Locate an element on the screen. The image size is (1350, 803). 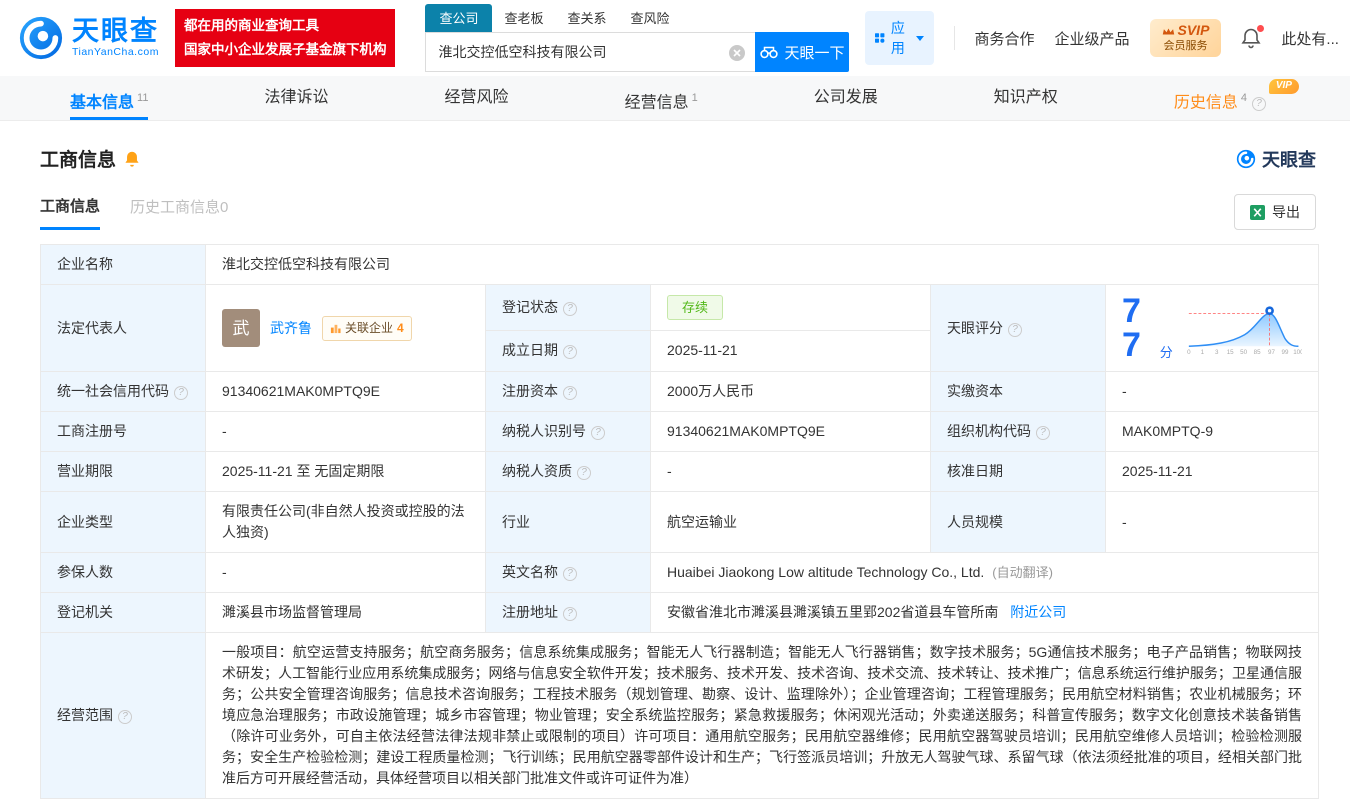
label-tyc-score: 天眼评分 is located at coordinates (1018, 328).